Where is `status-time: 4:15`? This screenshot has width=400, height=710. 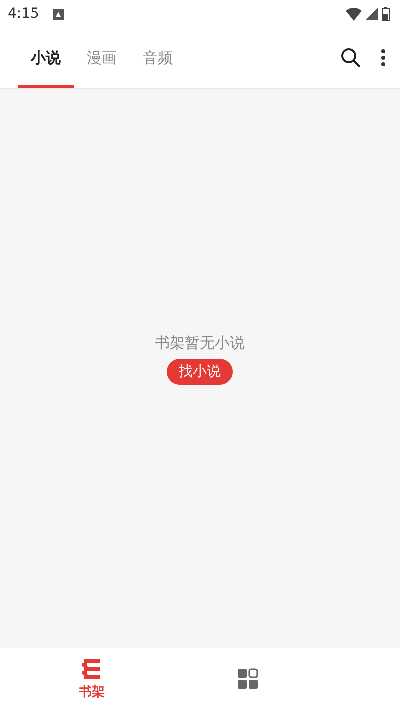
status-time: 4:15 is located at coordinates (24, 14).